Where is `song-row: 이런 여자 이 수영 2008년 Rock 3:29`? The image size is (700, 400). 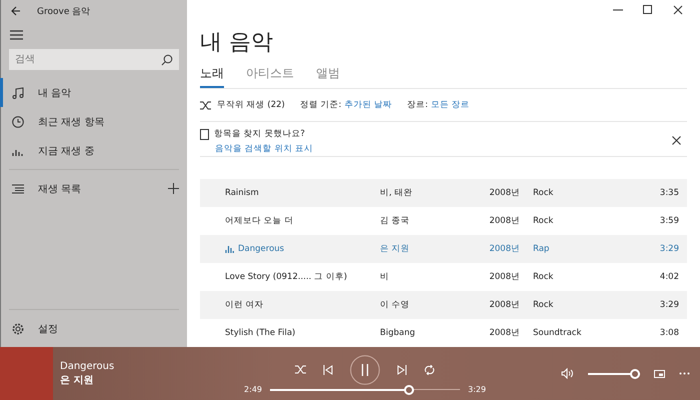
song-row: 이런 여자 이 수영 2008년 Rock 3:29 is located at coordinates (443, 305).